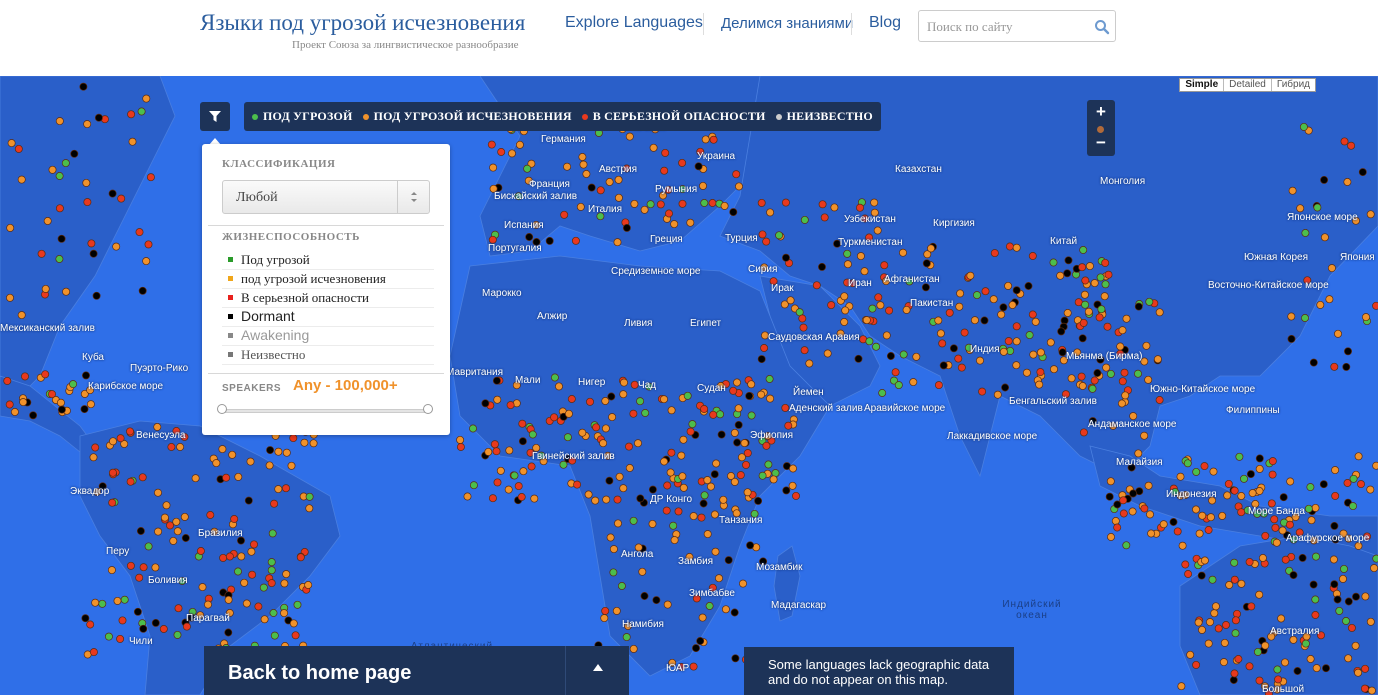 The image size is (1378, 695). What do you see at coordinates (673, 116) in the screenshot?
I see `legend-severely-endangered: В СЕРЬЕЗНОЙ ОПАСНОСТИ` at bounding box center [673, 116].